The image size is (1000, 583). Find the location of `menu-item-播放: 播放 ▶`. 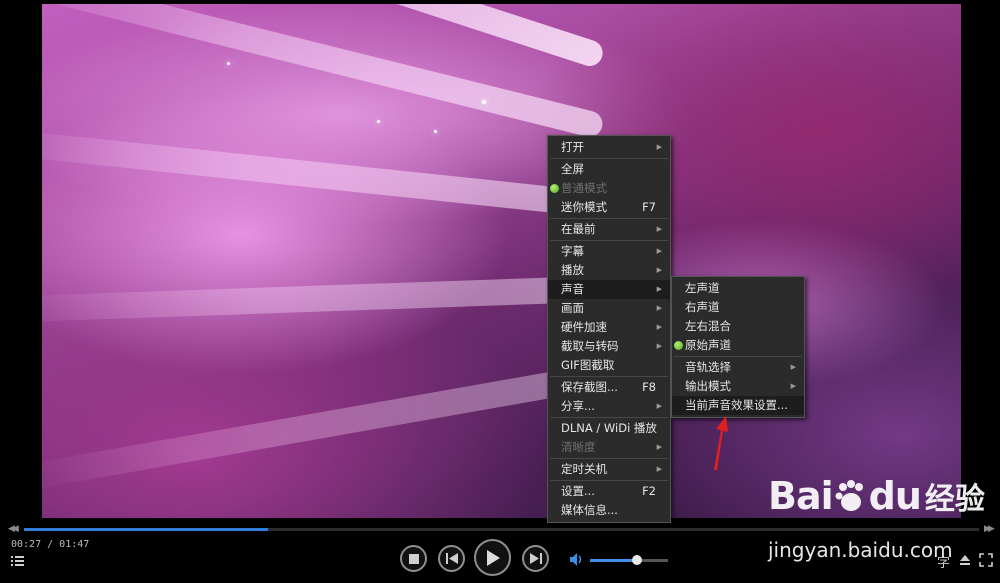

menu-item-播放: 播放 ▶ is located at coordinates (609, 270).